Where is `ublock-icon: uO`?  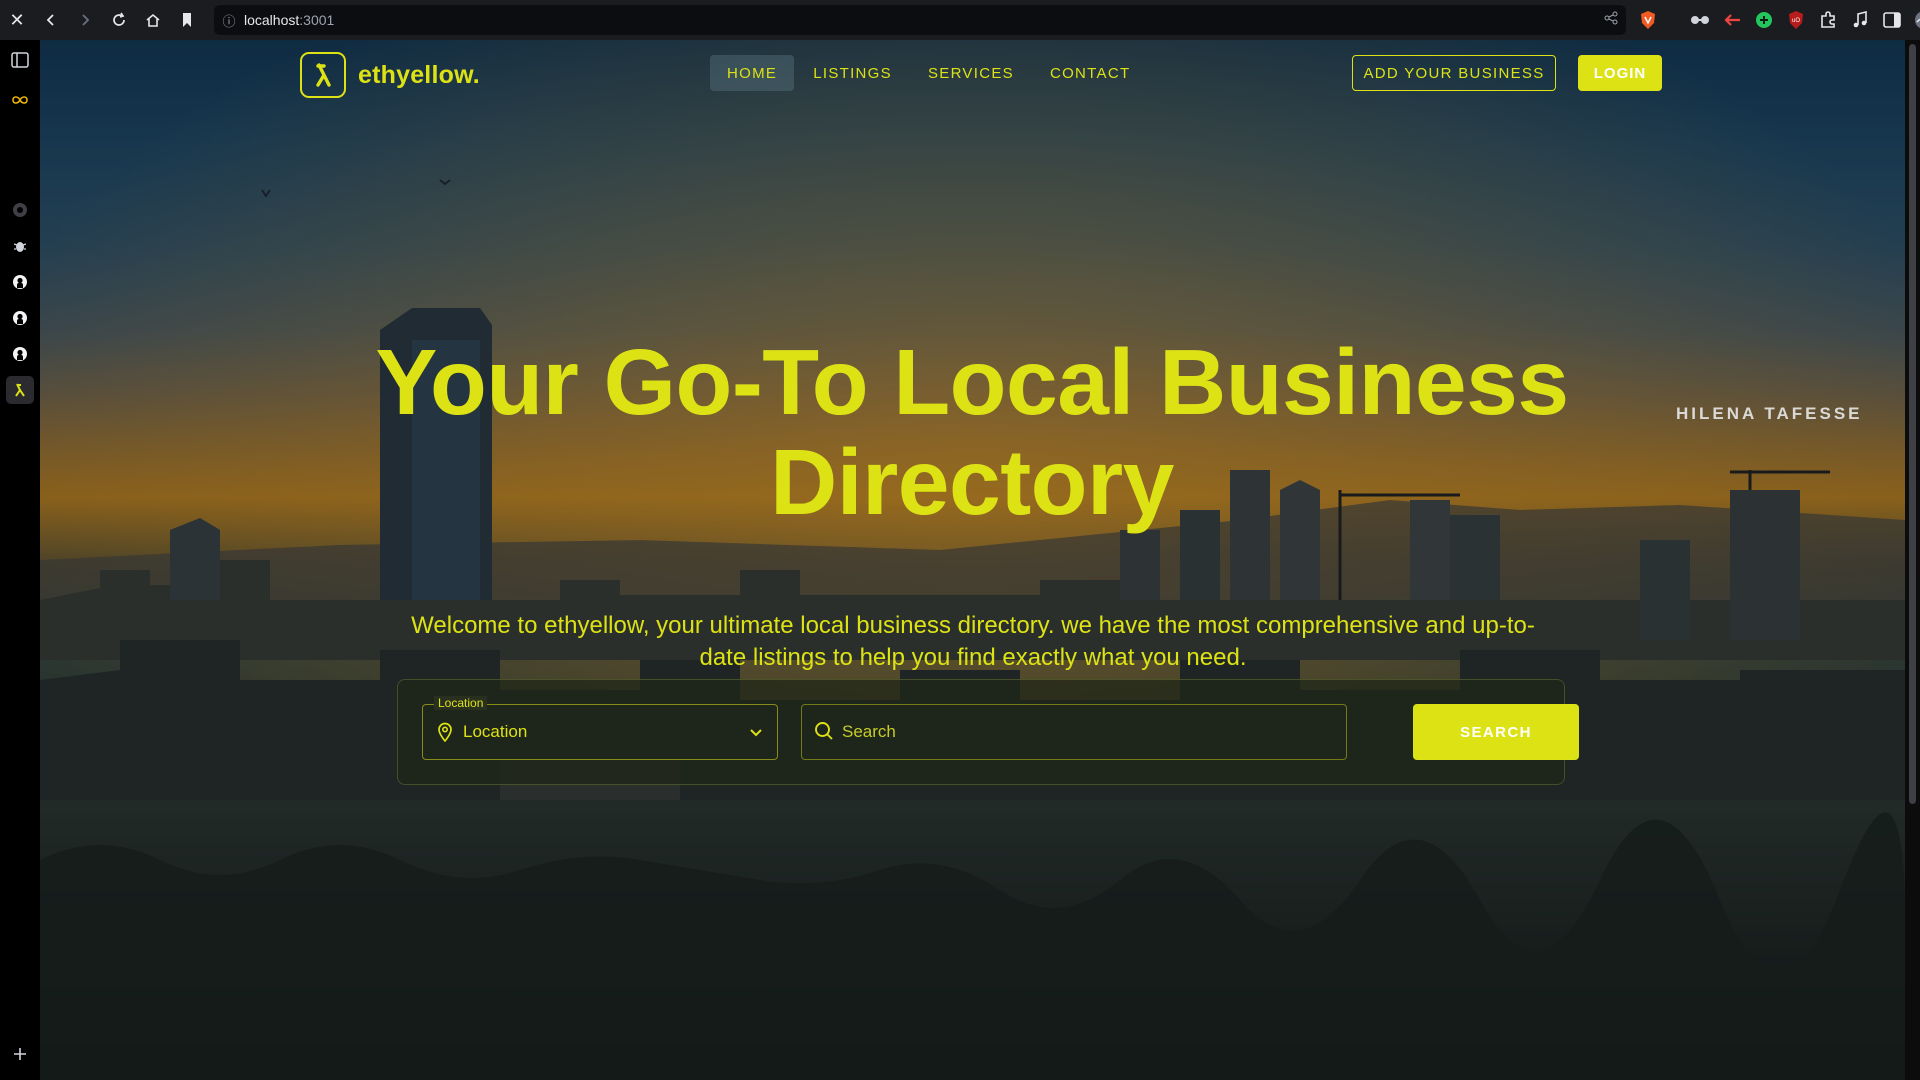 ublock-icon: uO is located at coordinates (1796, 20).